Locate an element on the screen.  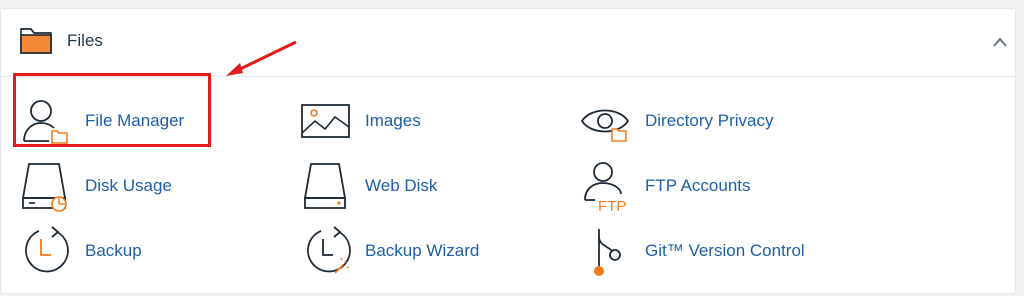
image-icon is located at coordinates (325, 121).